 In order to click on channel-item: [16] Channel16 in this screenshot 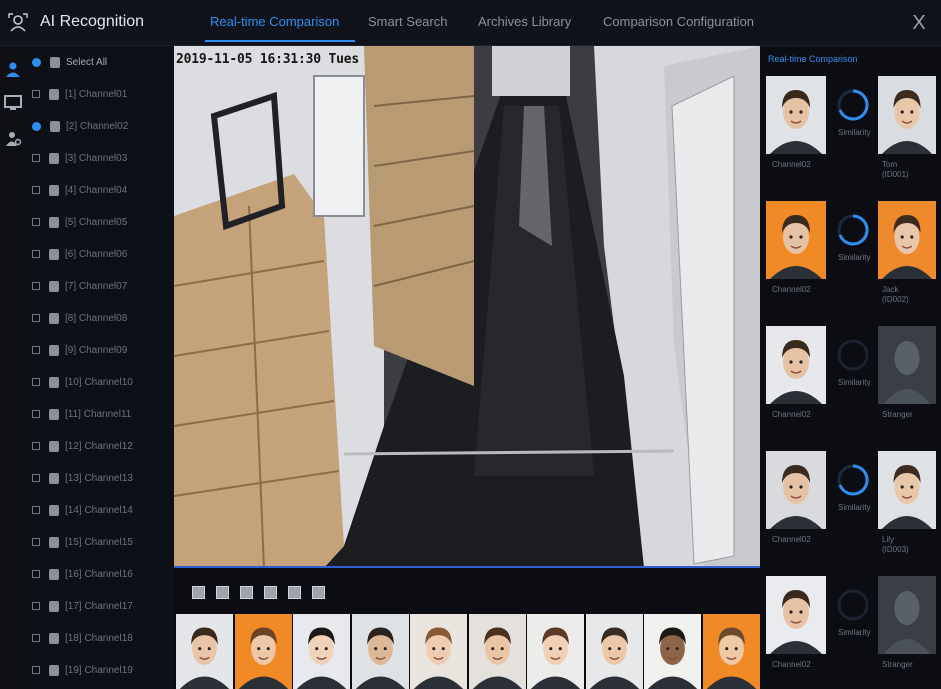, I will do `click(100, 574)`.